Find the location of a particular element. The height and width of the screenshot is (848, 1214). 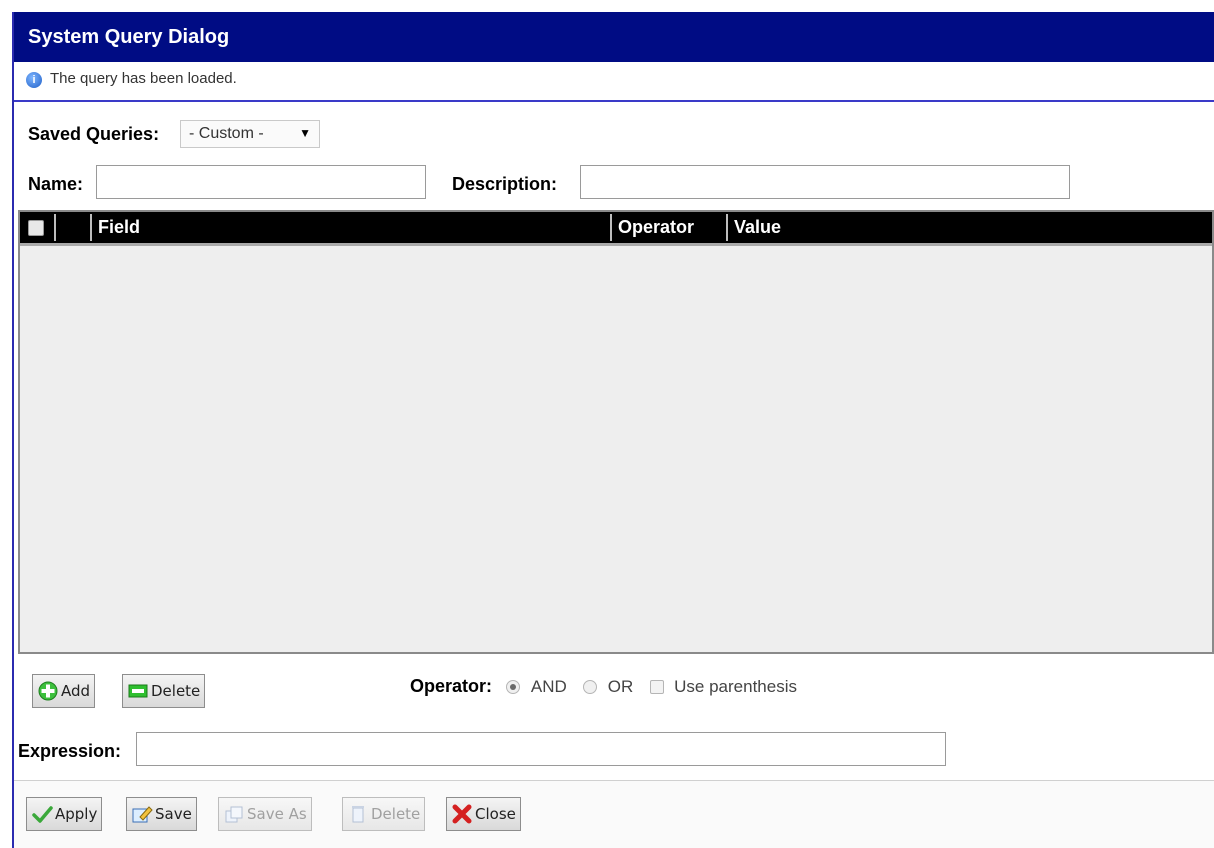

status-bar: i The query has been loaded. is located at coordinates (614, 82).